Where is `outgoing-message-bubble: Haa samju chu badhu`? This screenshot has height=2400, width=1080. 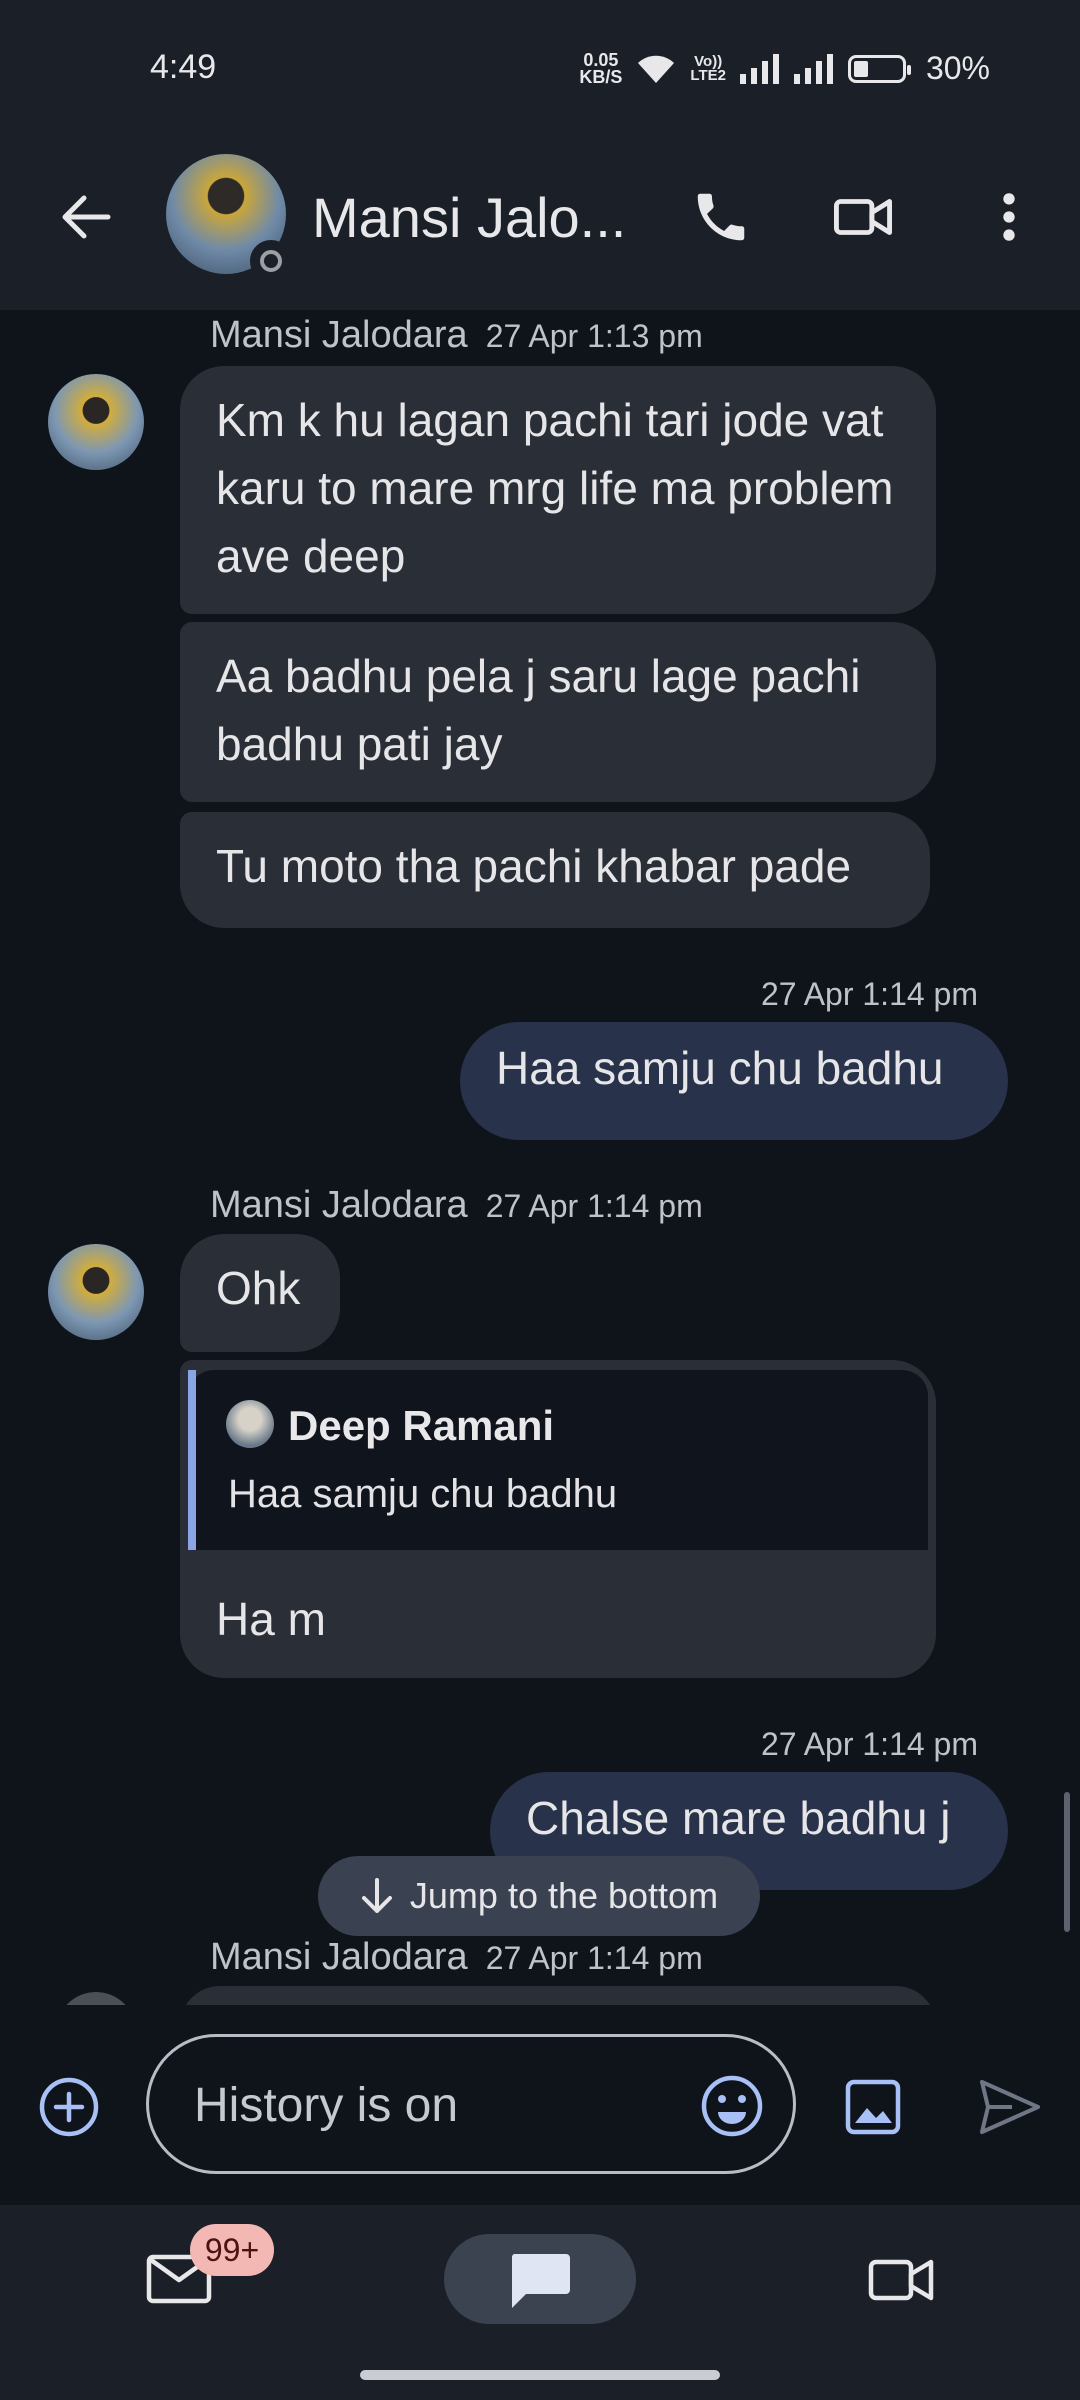 outgoing-message-bubble: Haa samju chu badhu is located at coordinates (734, 1081).